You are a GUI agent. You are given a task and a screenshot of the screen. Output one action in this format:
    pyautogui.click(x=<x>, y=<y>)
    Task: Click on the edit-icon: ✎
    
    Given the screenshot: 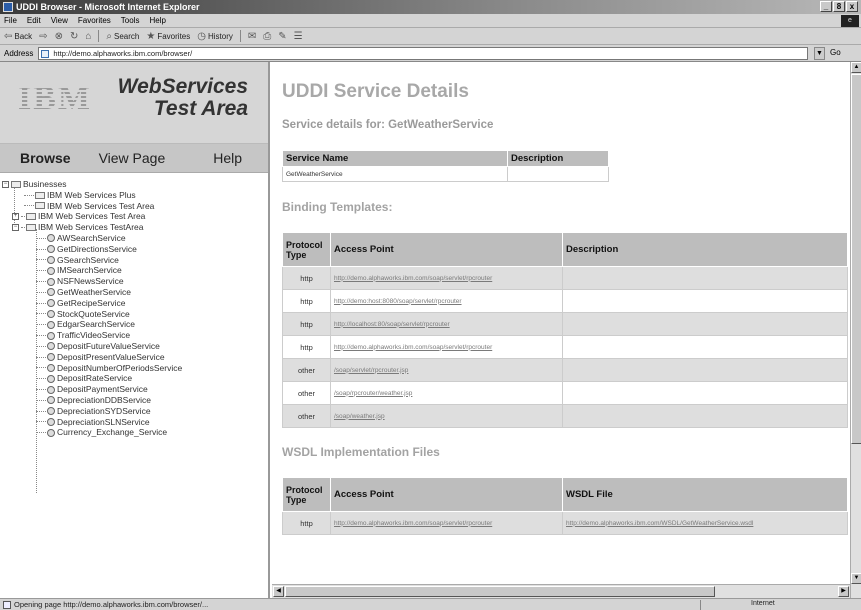 What is the action you would take?
    pyautogui.click(x=282, y=36)
    